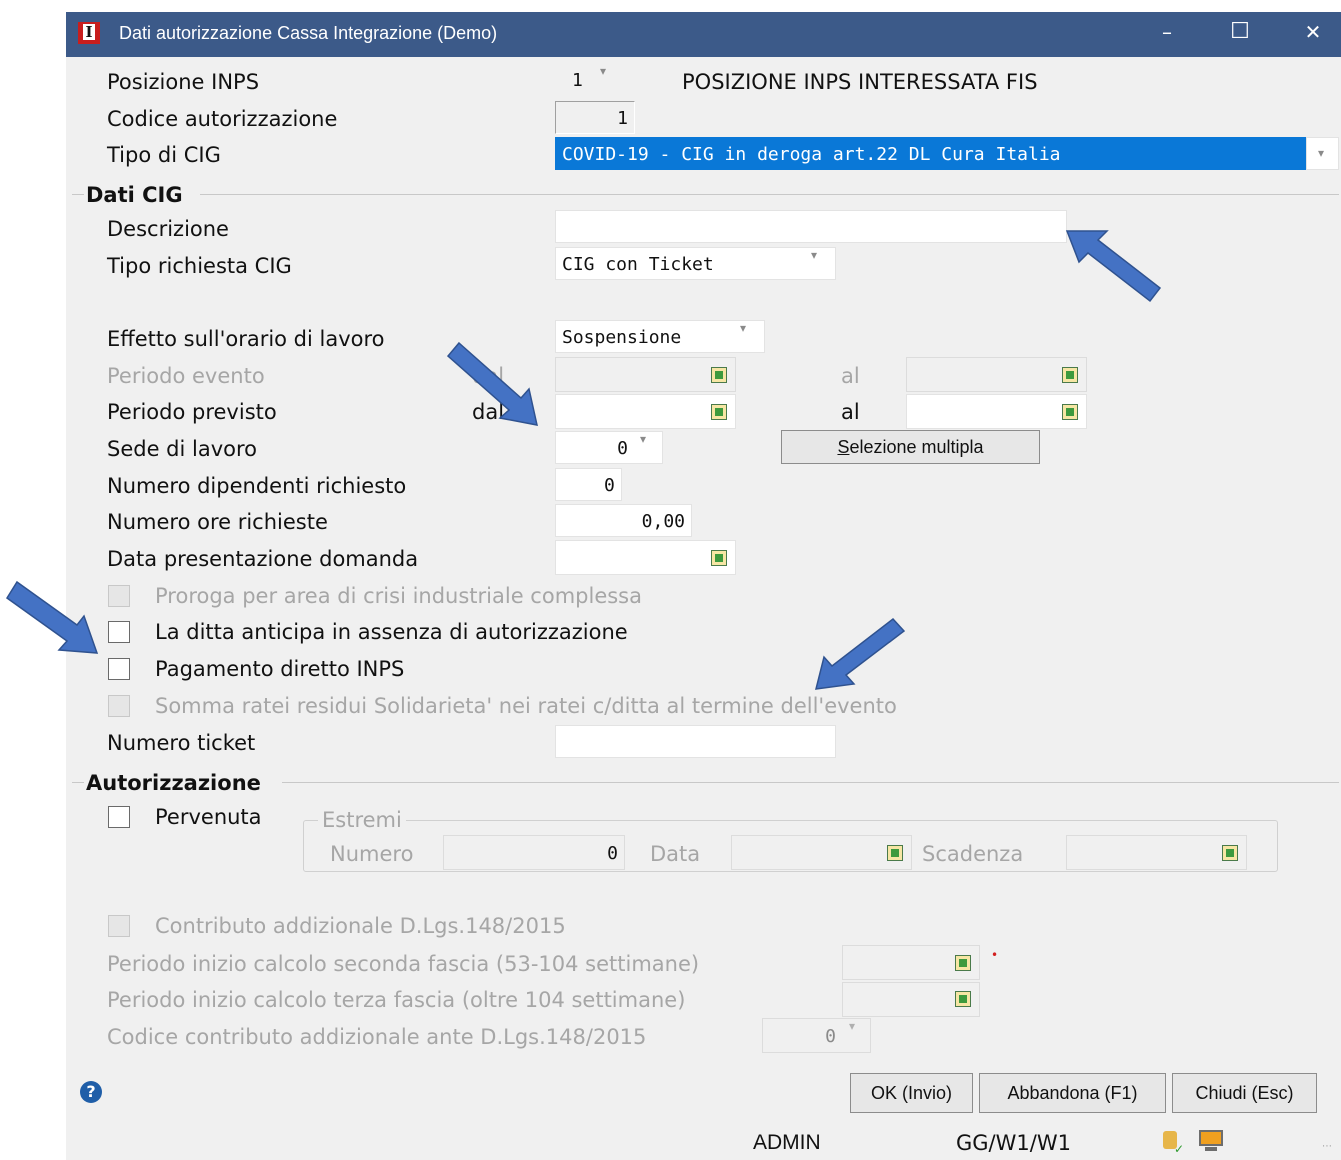 The height and width of the screenshot is (1160, 1341). What do you see at coordinates (860, 82) in the screenshot?
I see `posizione-inps-description: POSIZIONE INPS INTERESSATA FIS` at bounding box center [860, 82].